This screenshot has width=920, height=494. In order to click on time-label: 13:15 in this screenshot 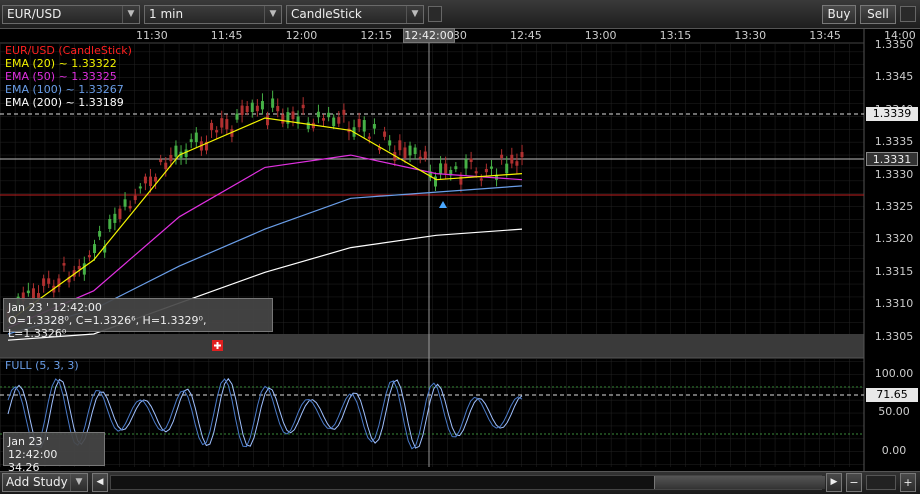, I will do `click(675, 35)`.